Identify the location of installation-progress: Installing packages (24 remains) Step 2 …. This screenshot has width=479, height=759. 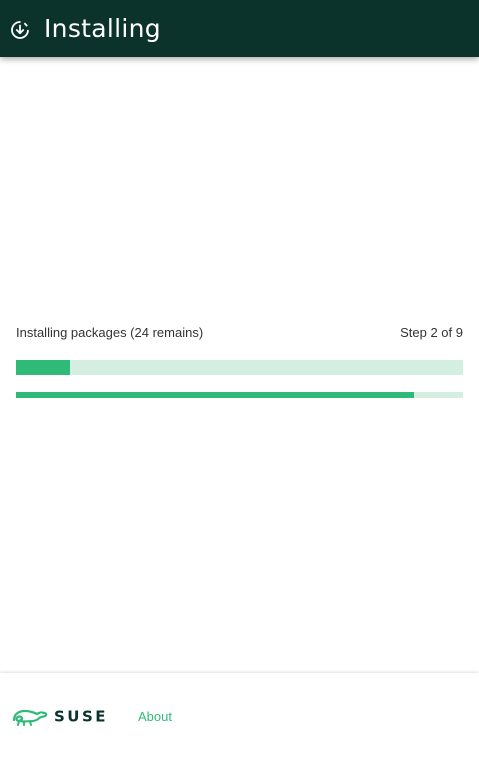
(239, 361).